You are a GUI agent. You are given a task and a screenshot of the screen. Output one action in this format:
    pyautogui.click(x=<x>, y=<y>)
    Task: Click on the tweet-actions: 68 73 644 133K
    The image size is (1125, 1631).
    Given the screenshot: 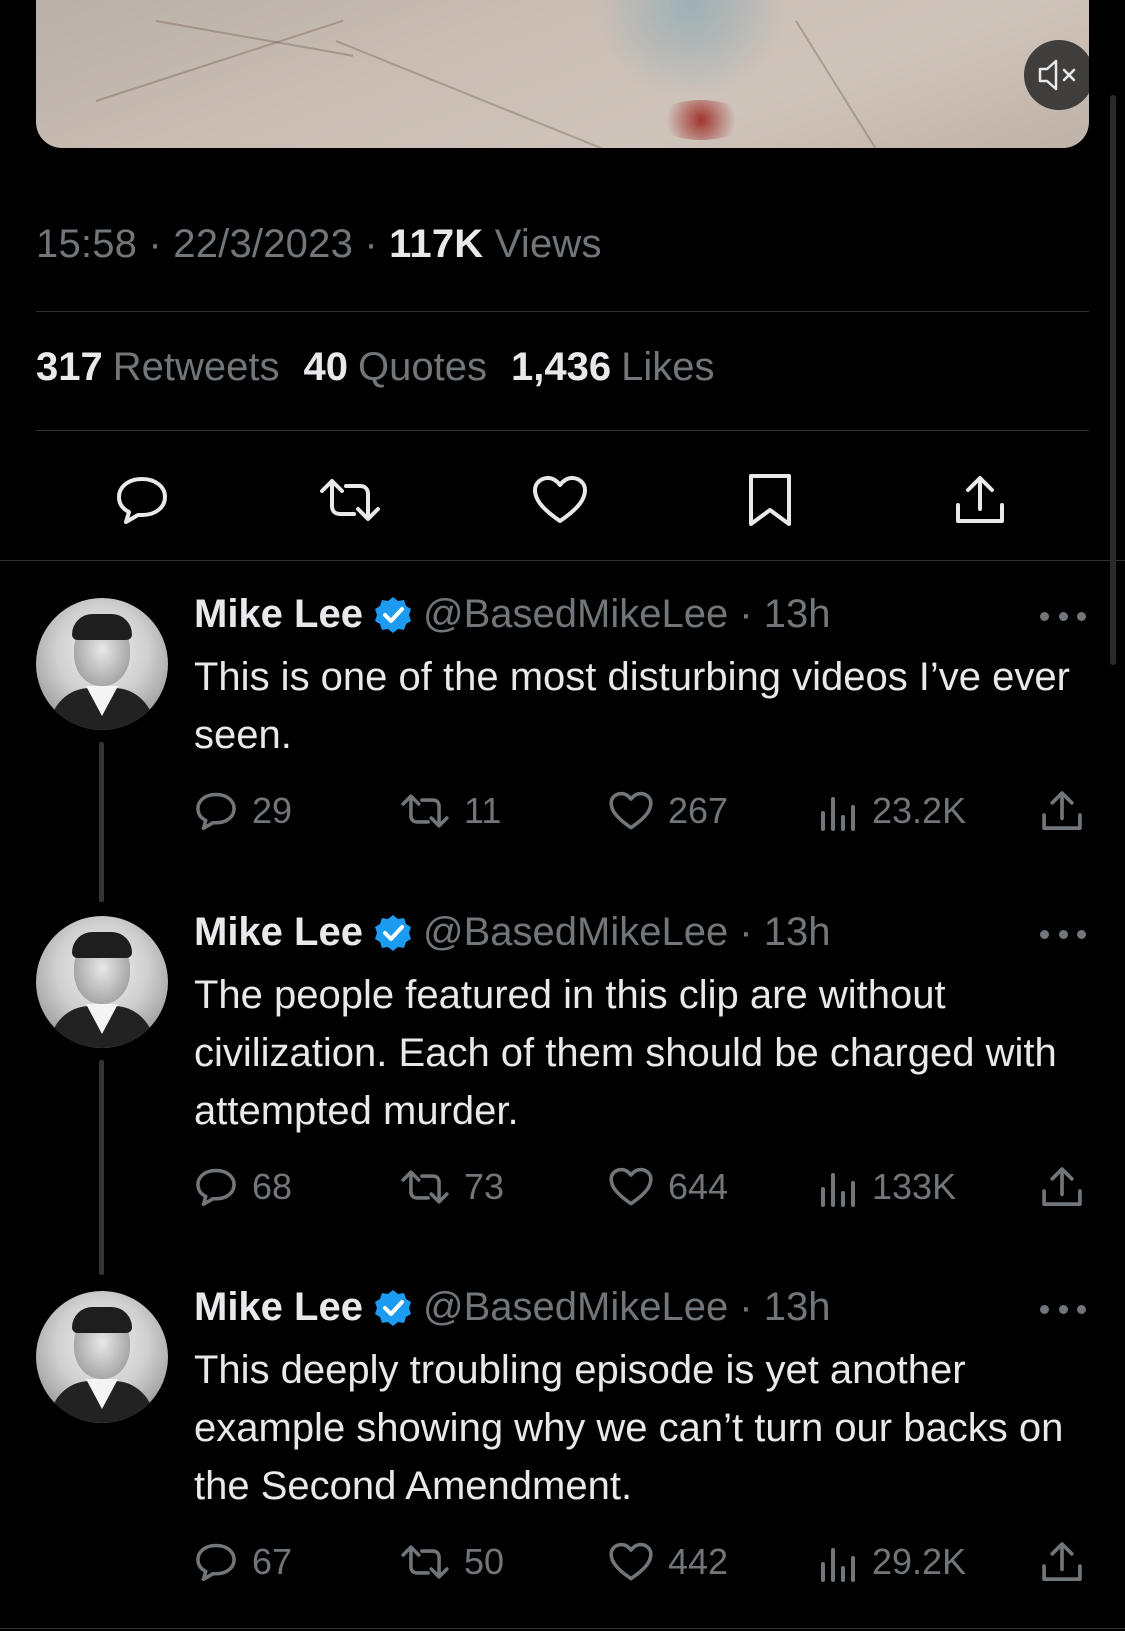 What is the action you would take?
    pyautogui.click(x=644, y=1187)
    